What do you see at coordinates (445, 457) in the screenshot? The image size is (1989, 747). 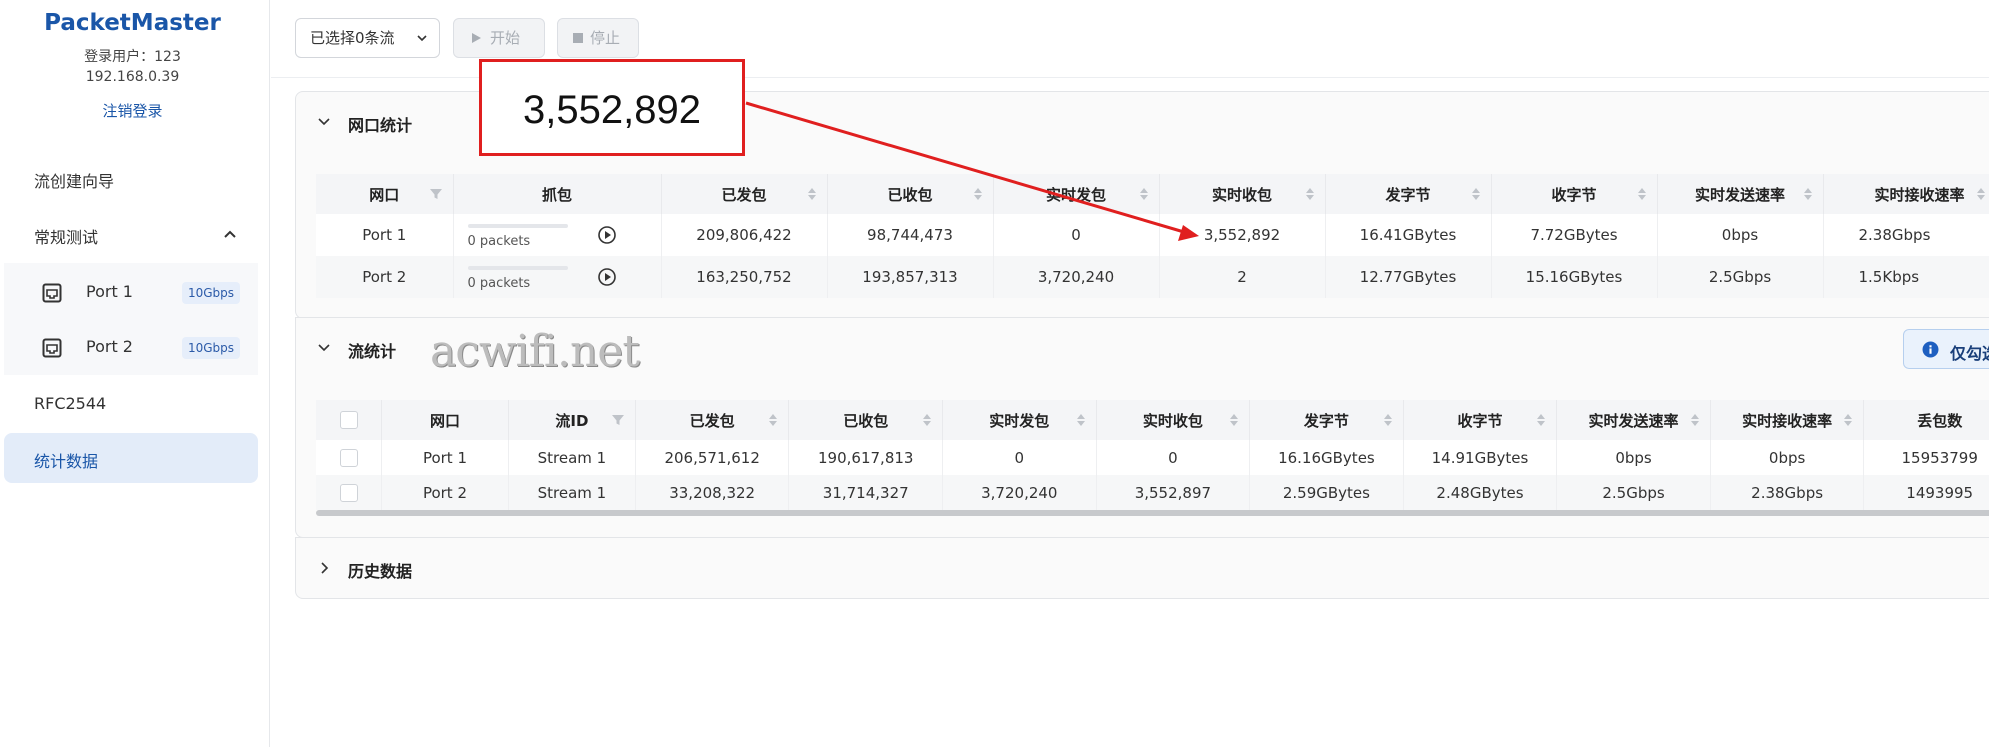 I see `cell-port: Port 1` at bounding box center [445, 457].